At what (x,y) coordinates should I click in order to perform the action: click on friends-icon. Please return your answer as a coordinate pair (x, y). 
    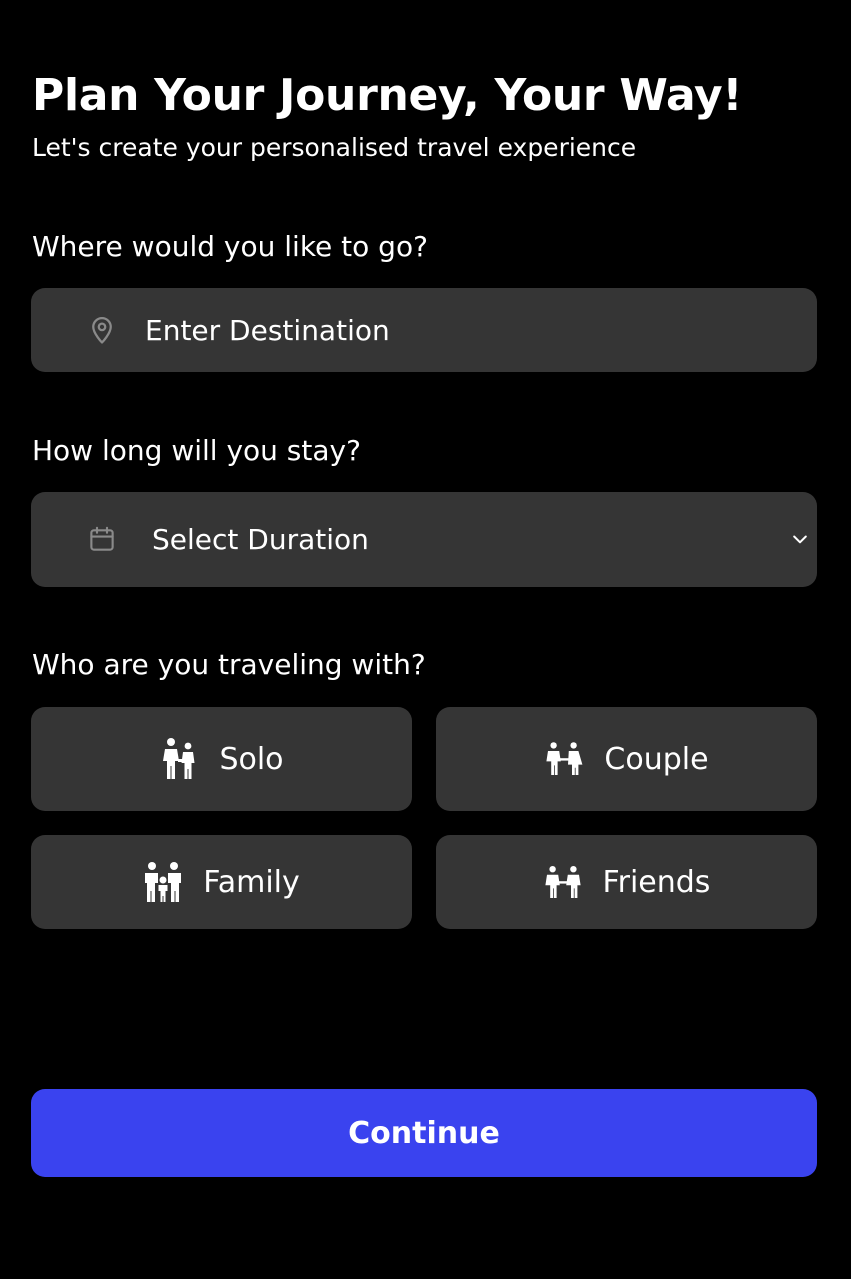
    Looking at the image, I should click on (563, 882).